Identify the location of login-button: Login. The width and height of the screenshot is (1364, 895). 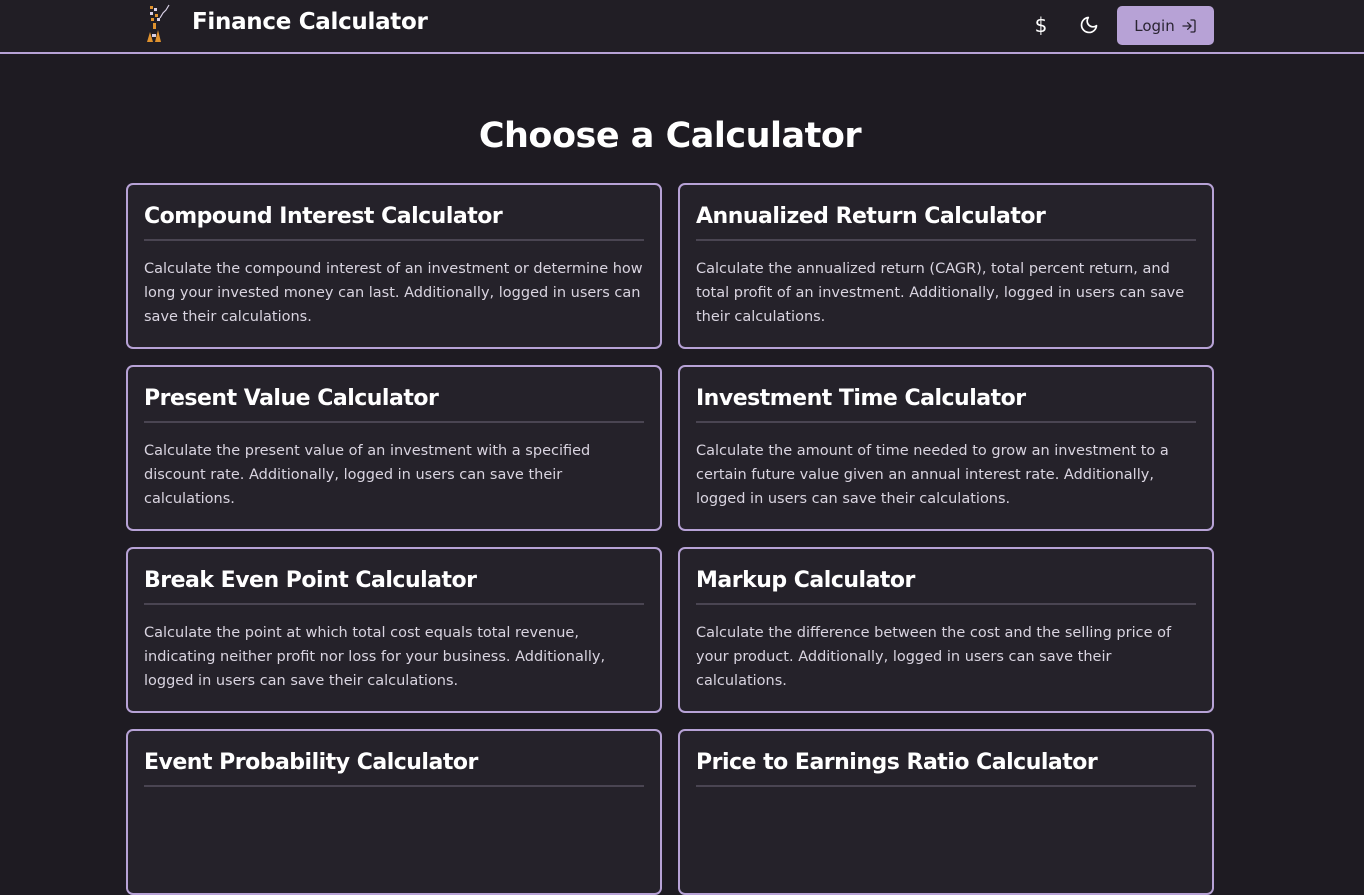
(1165, 25).